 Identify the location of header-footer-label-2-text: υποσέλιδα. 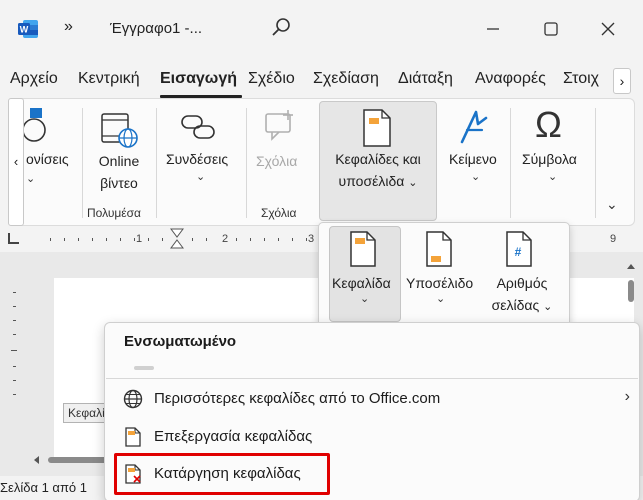
(371, 181).